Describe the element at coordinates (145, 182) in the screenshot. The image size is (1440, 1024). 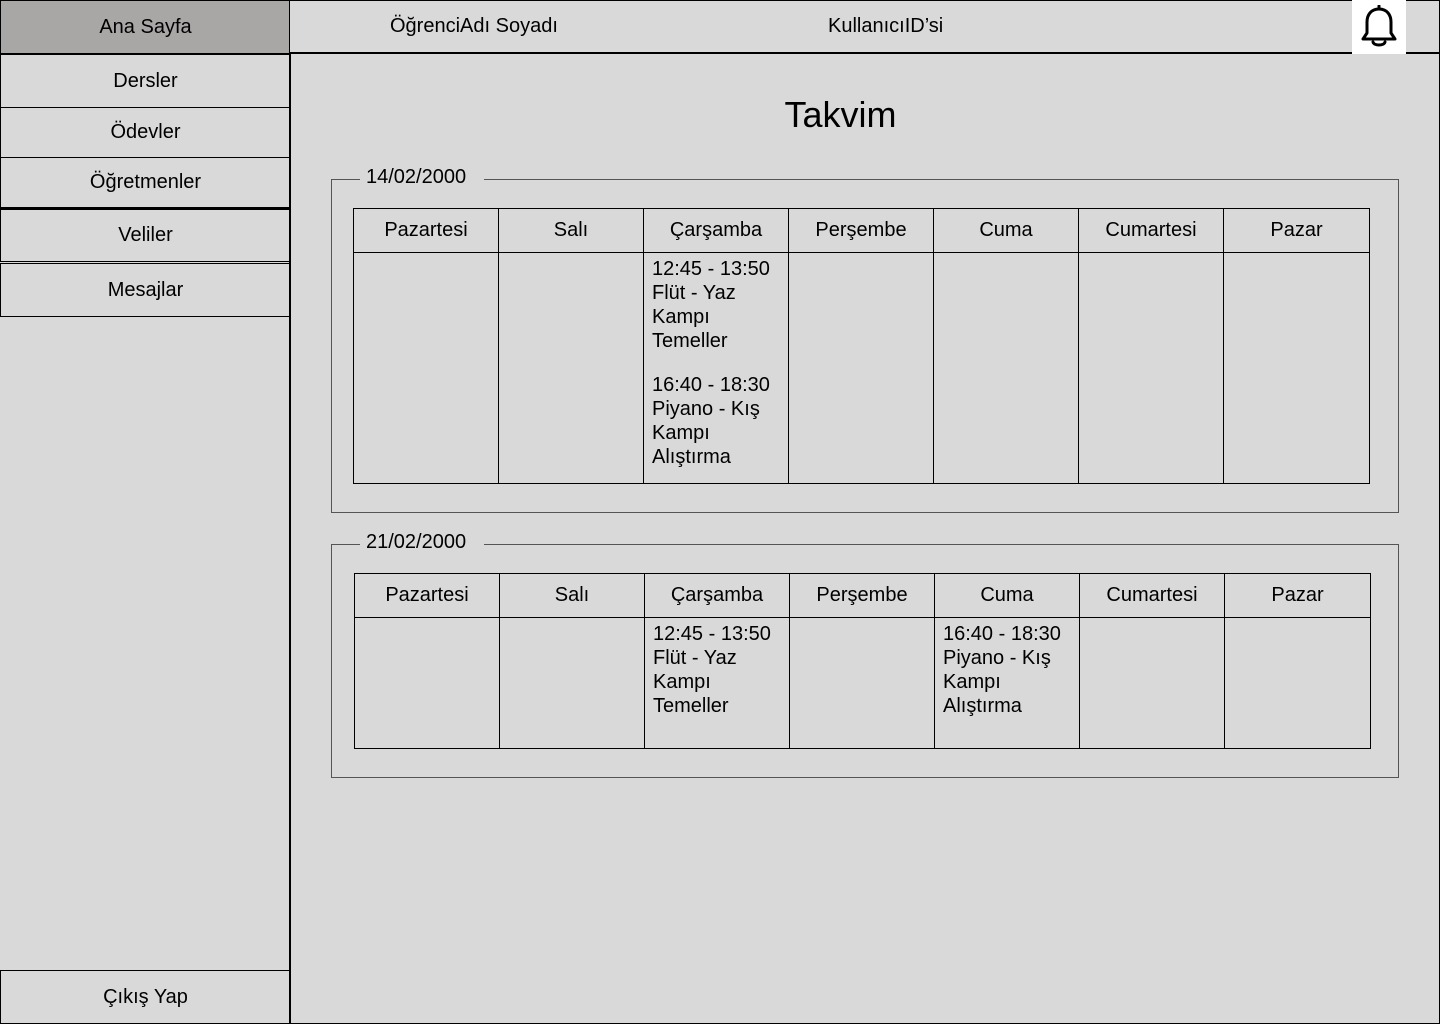
I see `sidebar-item-teachers: Öğretmenler` at that location.